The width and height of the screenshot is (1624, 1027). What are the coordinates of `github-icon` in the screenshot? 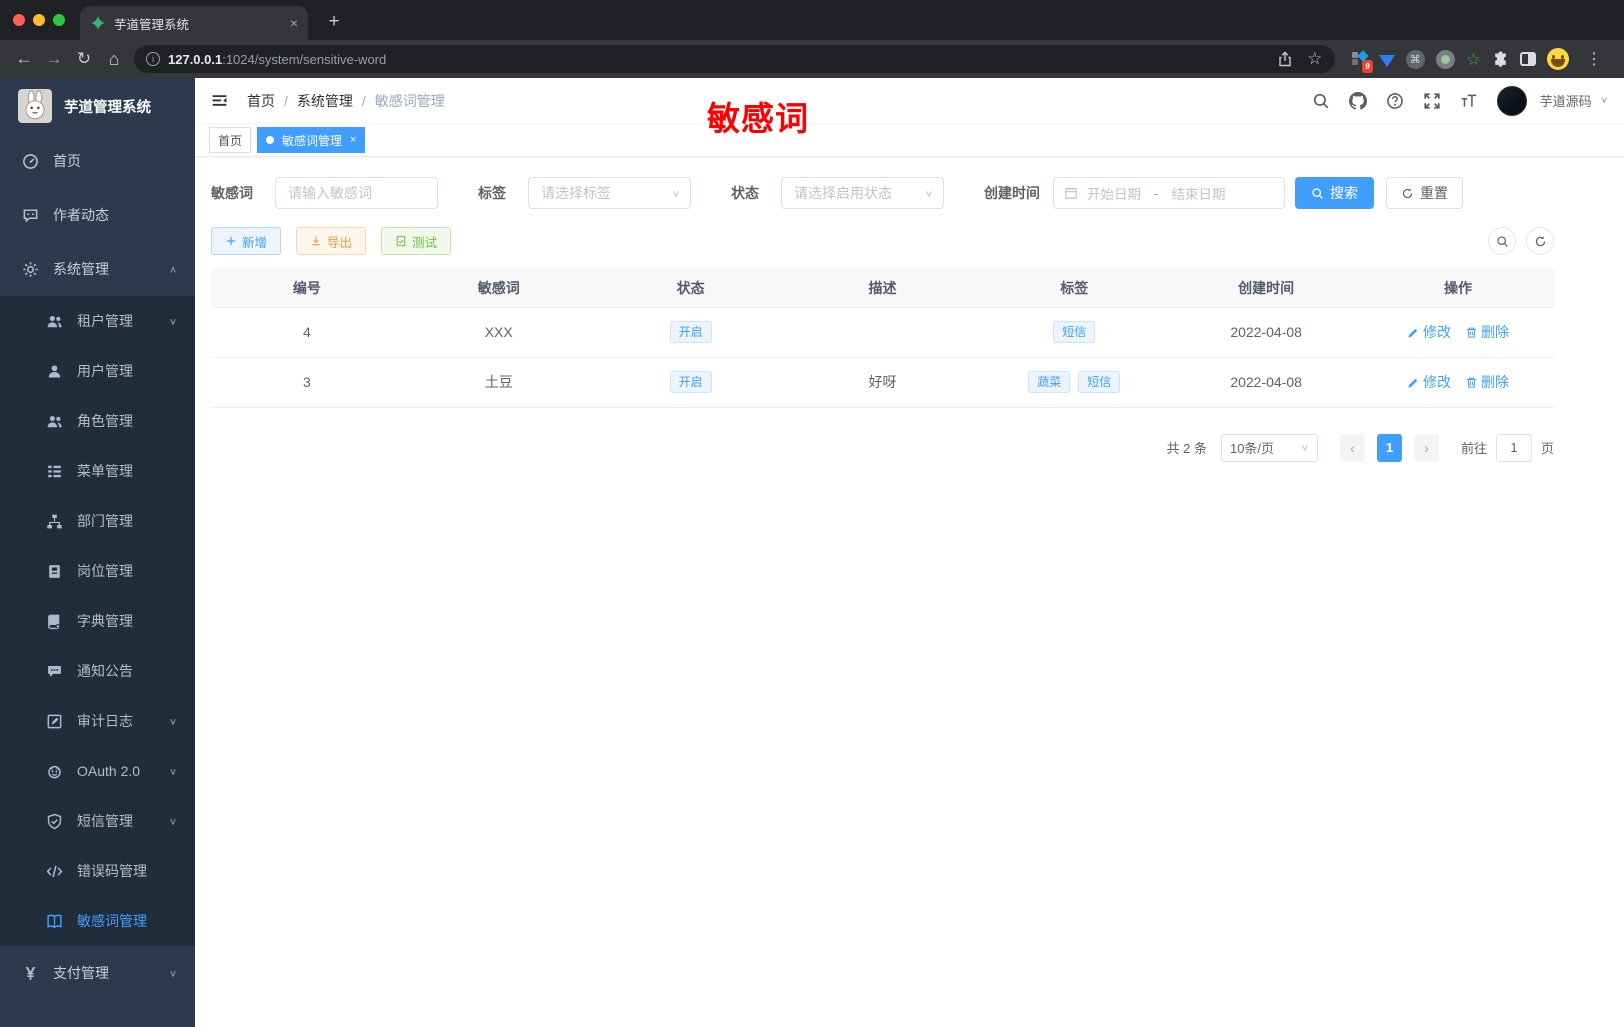 It's located at (1358, 101).